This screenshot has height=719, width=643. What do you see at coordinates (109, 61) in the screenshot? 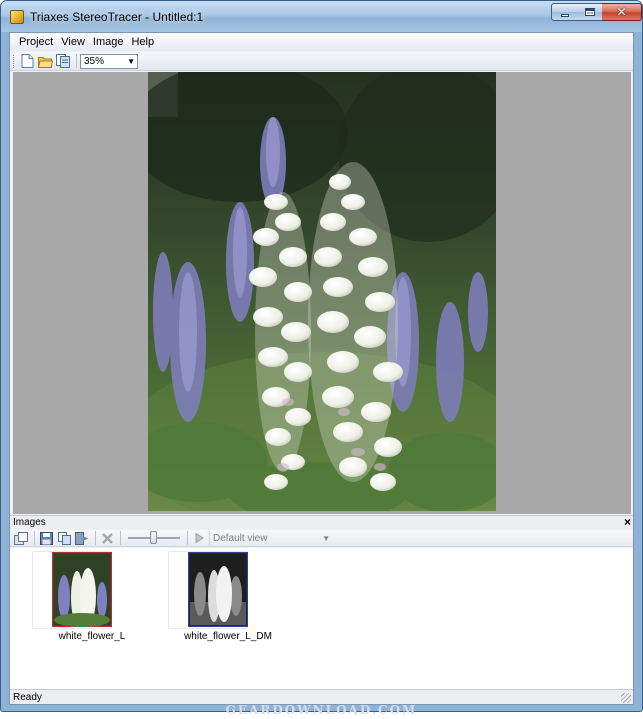
I see `zoom-select: 35% ▼` at bounding box center [109, 61].